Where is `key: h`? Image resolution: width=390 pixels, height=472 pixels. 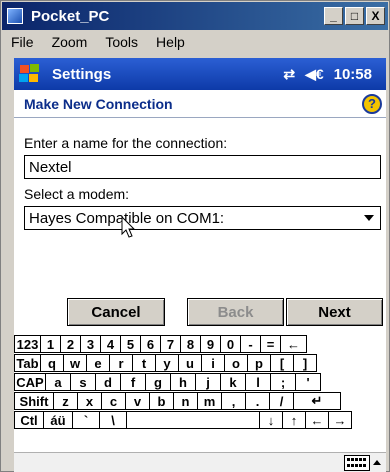
key: h is located at coordinates (183, 382).